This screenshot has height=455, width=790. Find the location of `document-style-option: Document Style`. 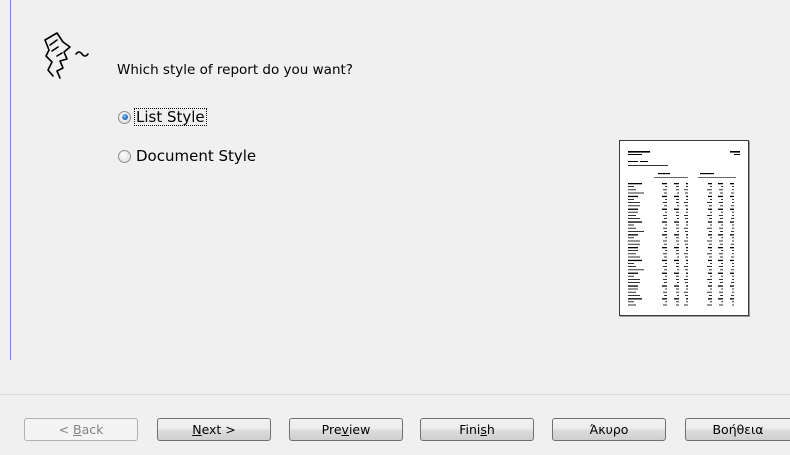

document-style-option: Document Style is located at coordinates (188, 156).